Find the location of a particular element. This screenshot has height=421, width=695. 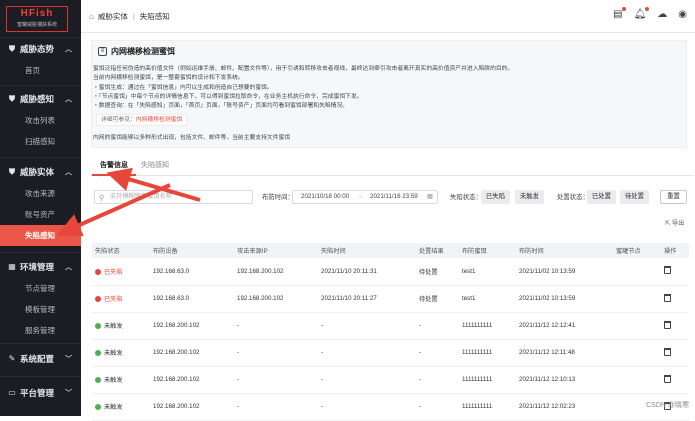

tab-alert-info: 告警信息 is located at coordinates (114, 166).